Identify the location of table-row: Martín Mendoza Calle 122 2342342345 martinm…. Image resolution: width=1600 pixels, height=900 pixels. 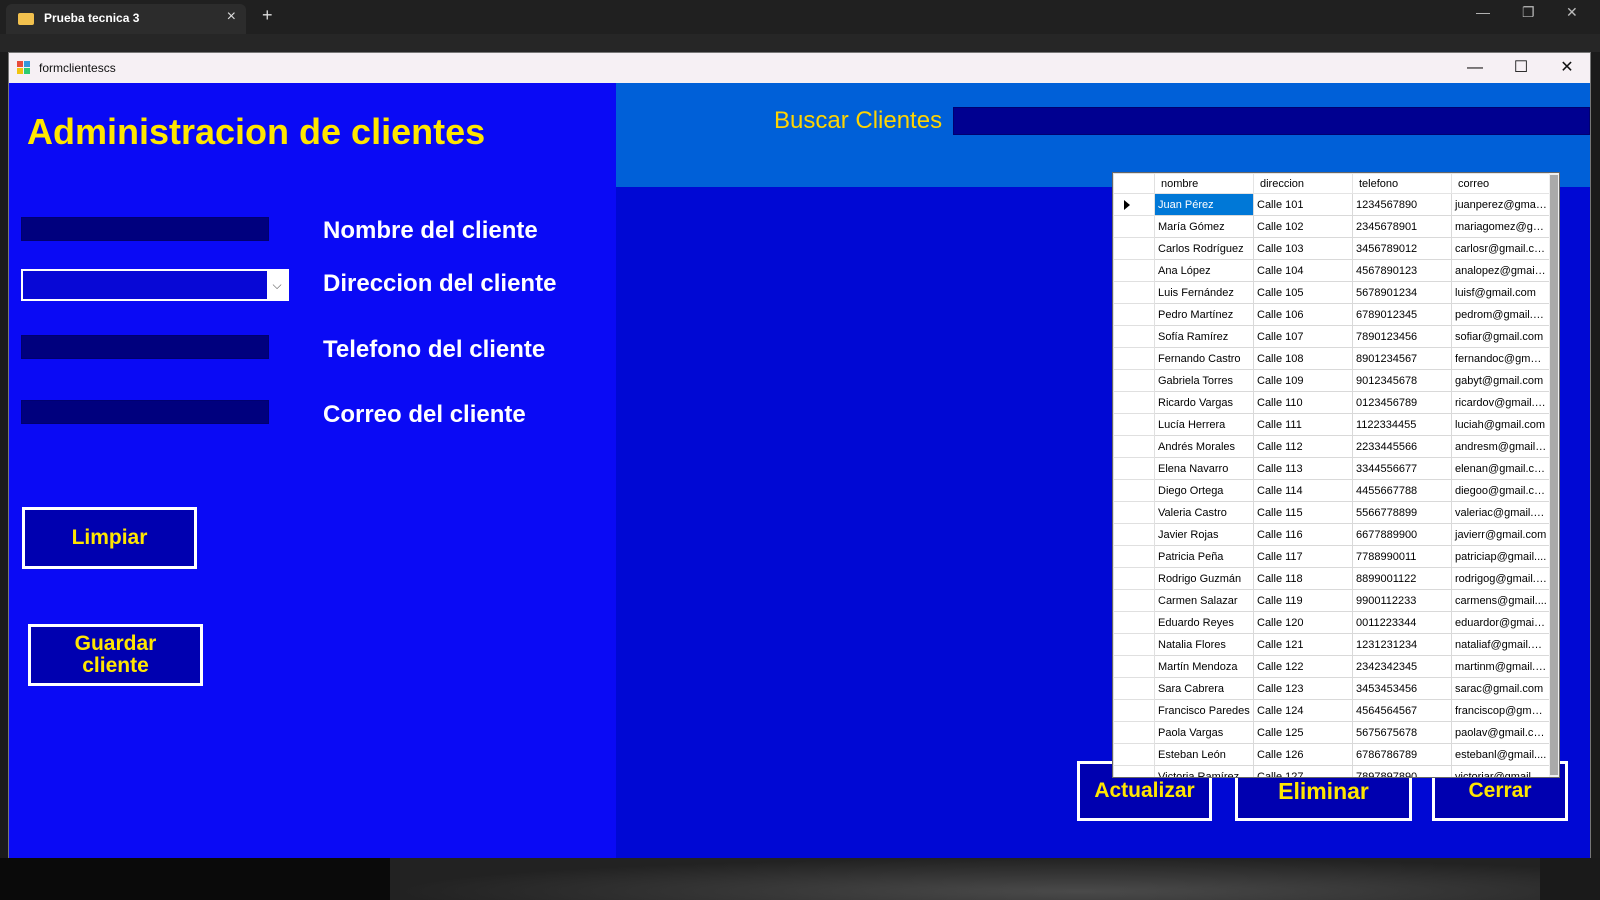
(1332, 666).